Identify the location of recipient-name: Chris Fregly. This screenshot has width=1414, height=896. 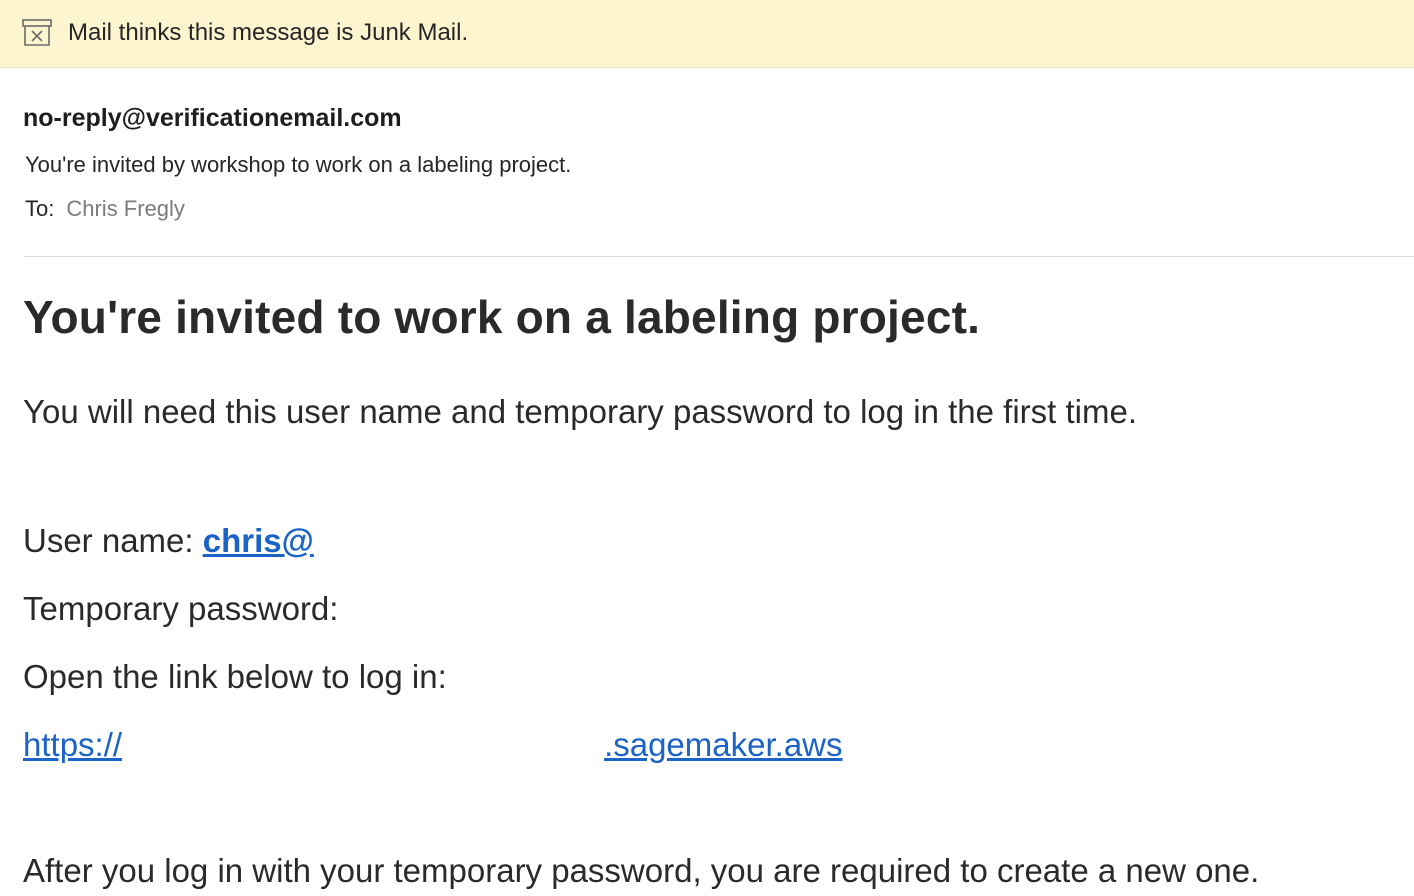
(125, 208).